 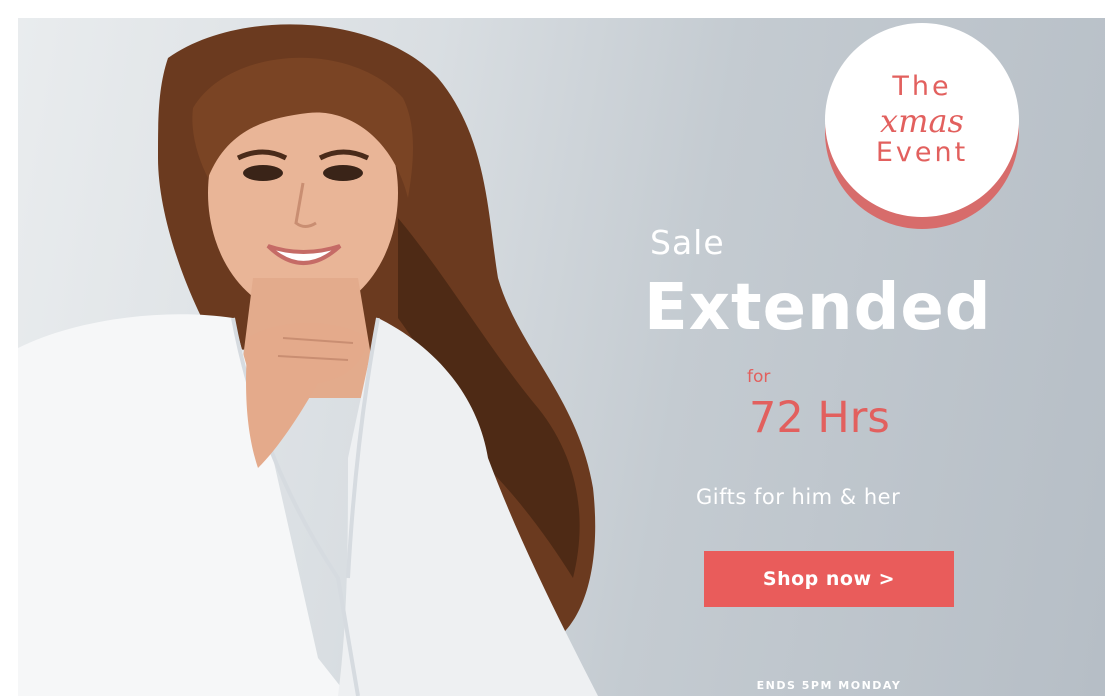 I want to click on duration-hours: 72 Hrs, so click(x=819, y=418).